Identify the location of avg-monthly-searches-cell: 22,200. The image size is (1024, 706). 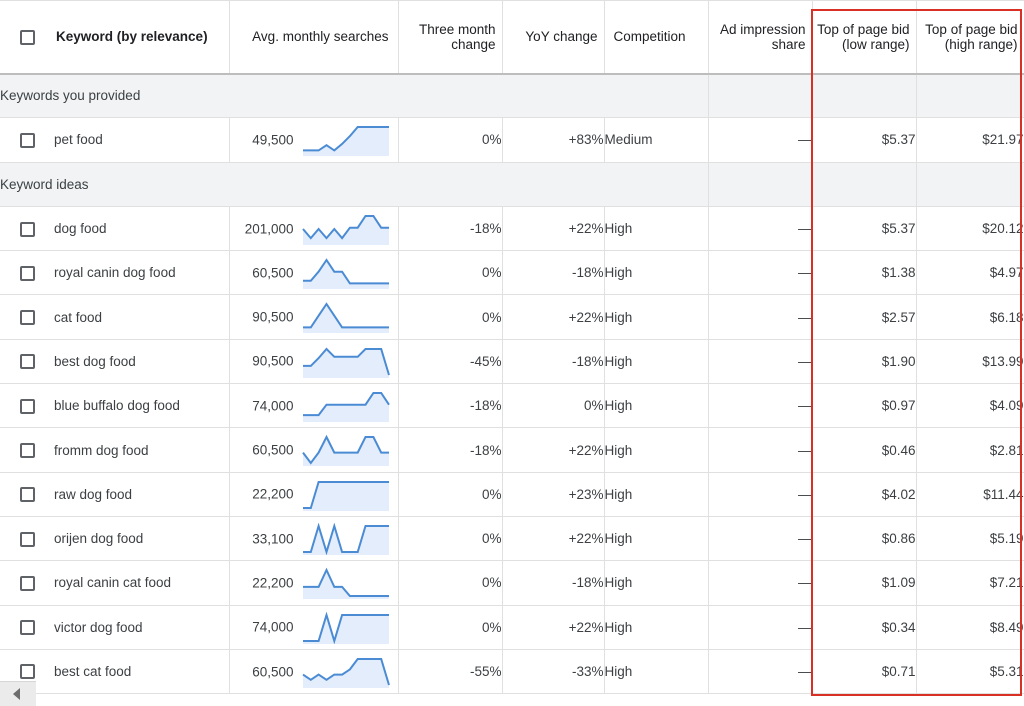
(314, 583).